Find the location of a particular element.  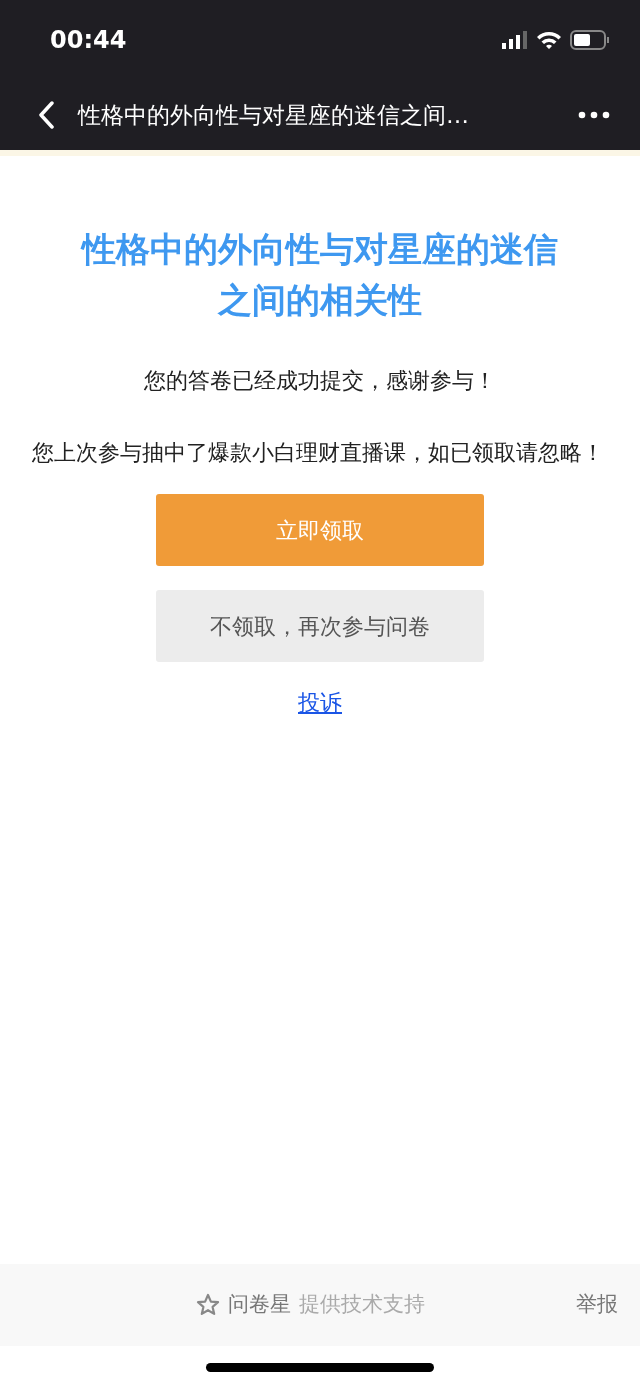

star-icon is located at coordinates (208, 1305).